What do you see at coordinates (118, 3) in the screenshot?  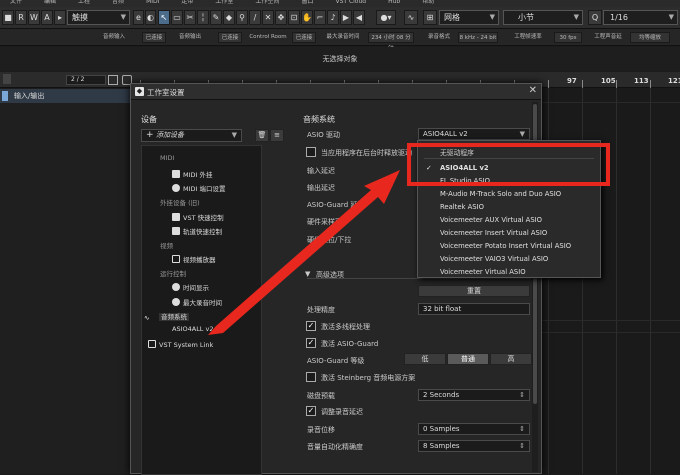 I see `menu-item: 音频` at bounding box center [118, 3].